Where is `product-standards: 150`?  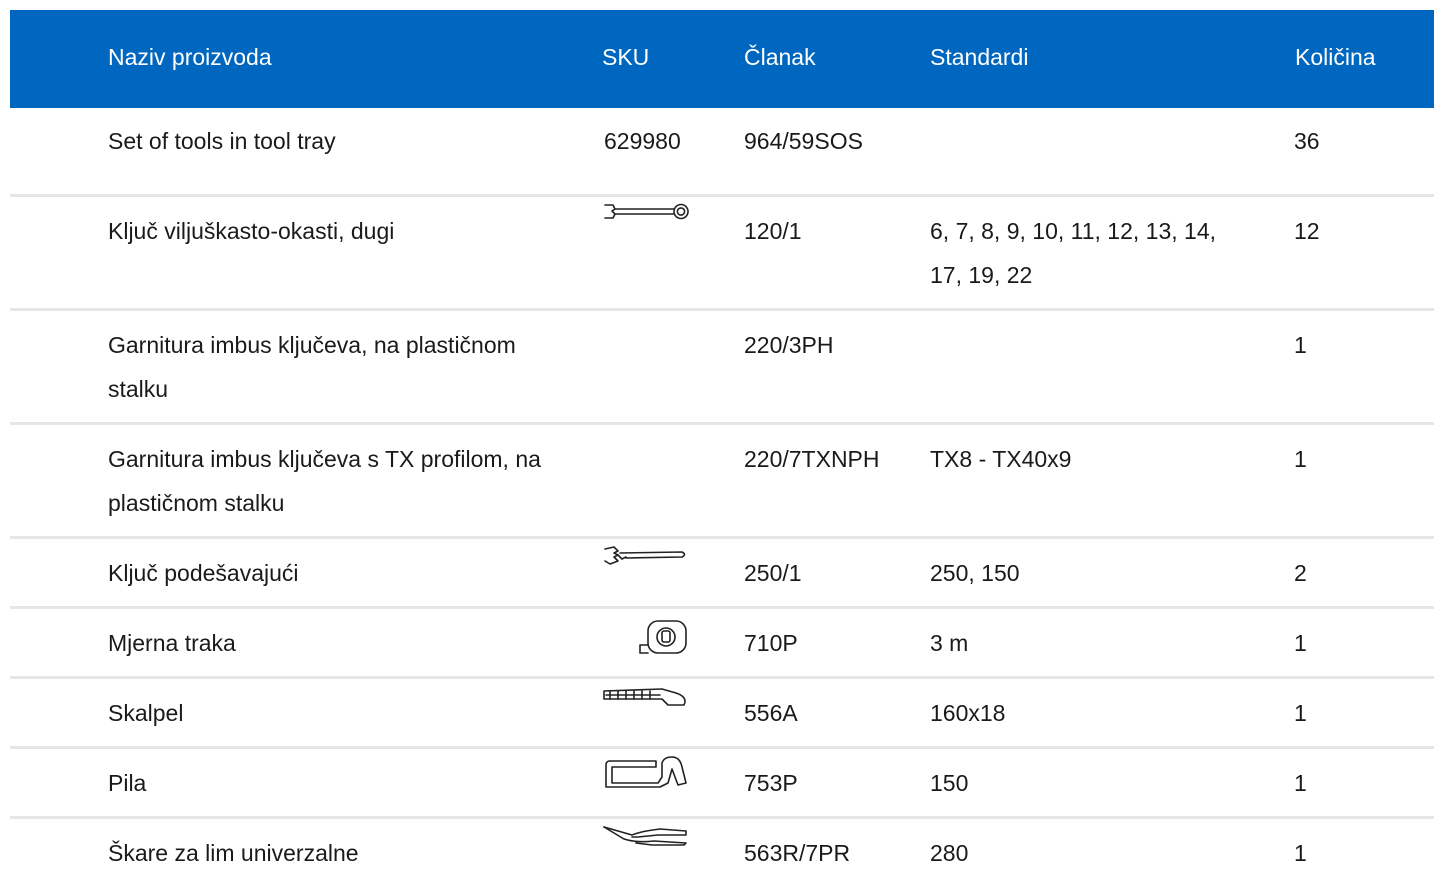
product-standards: 150 is located at coordinates (949, 783).